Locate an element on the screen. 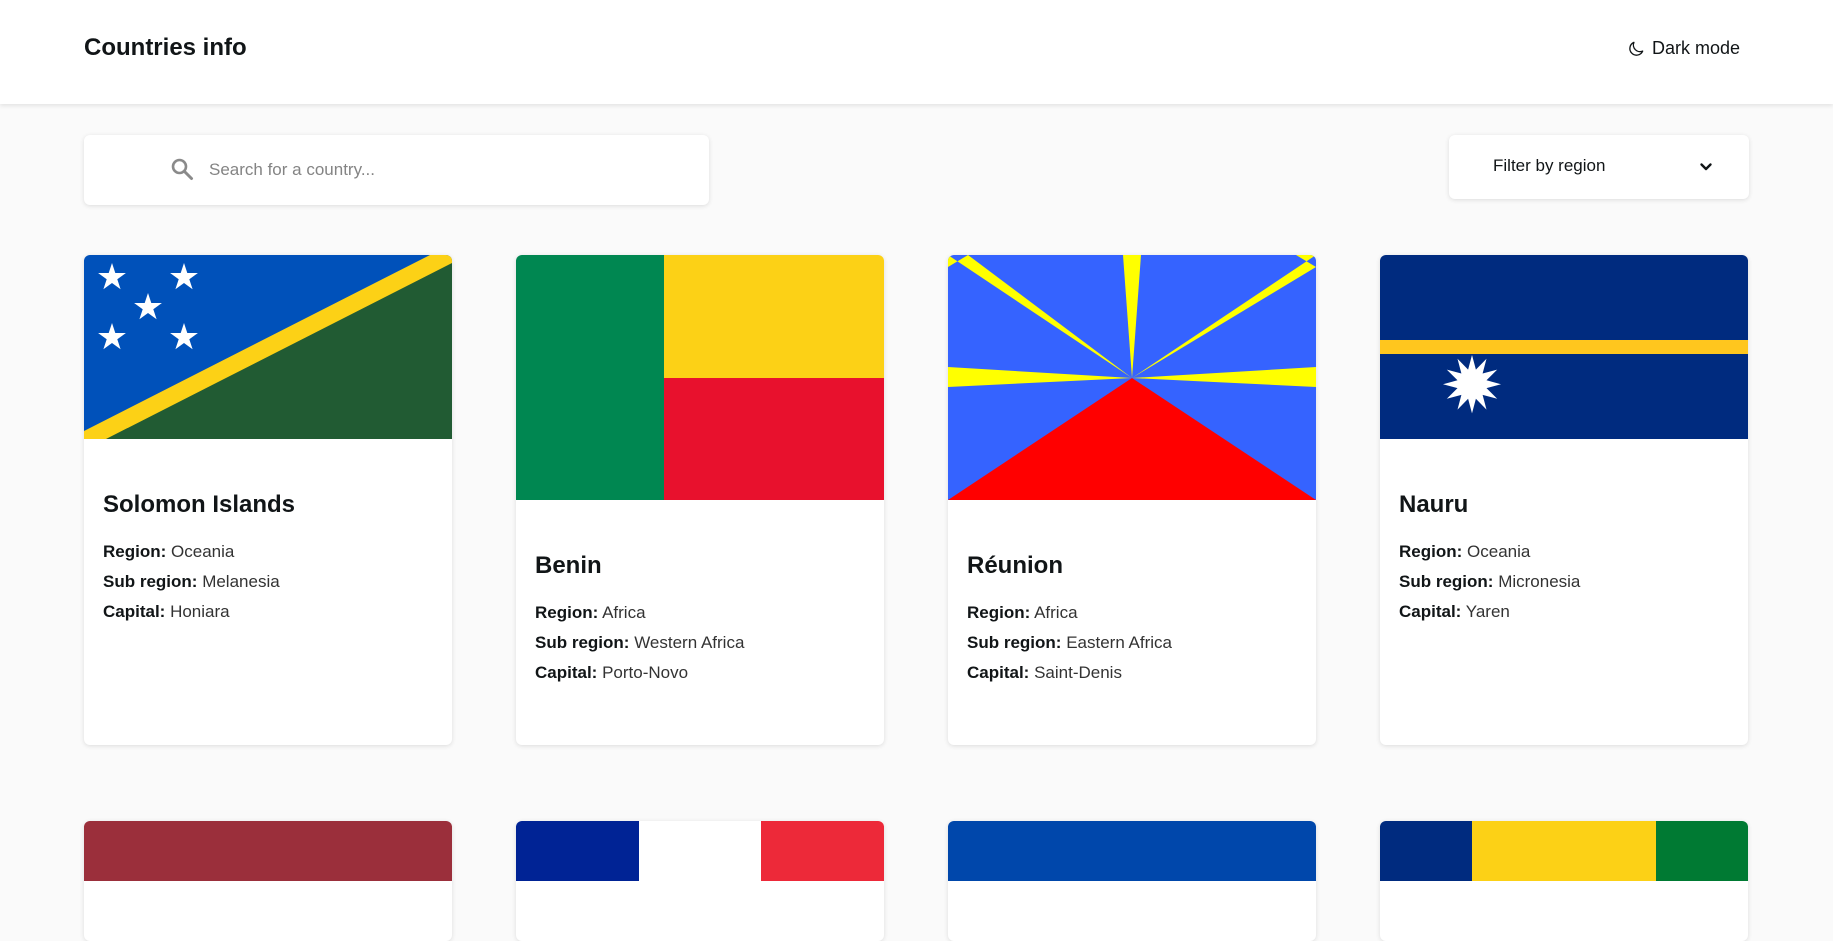 Image resolution: width=1833 pixels, height=941 pixels. capital-row: Capital: Saint-Denis is located at coordinates (1044, 672).